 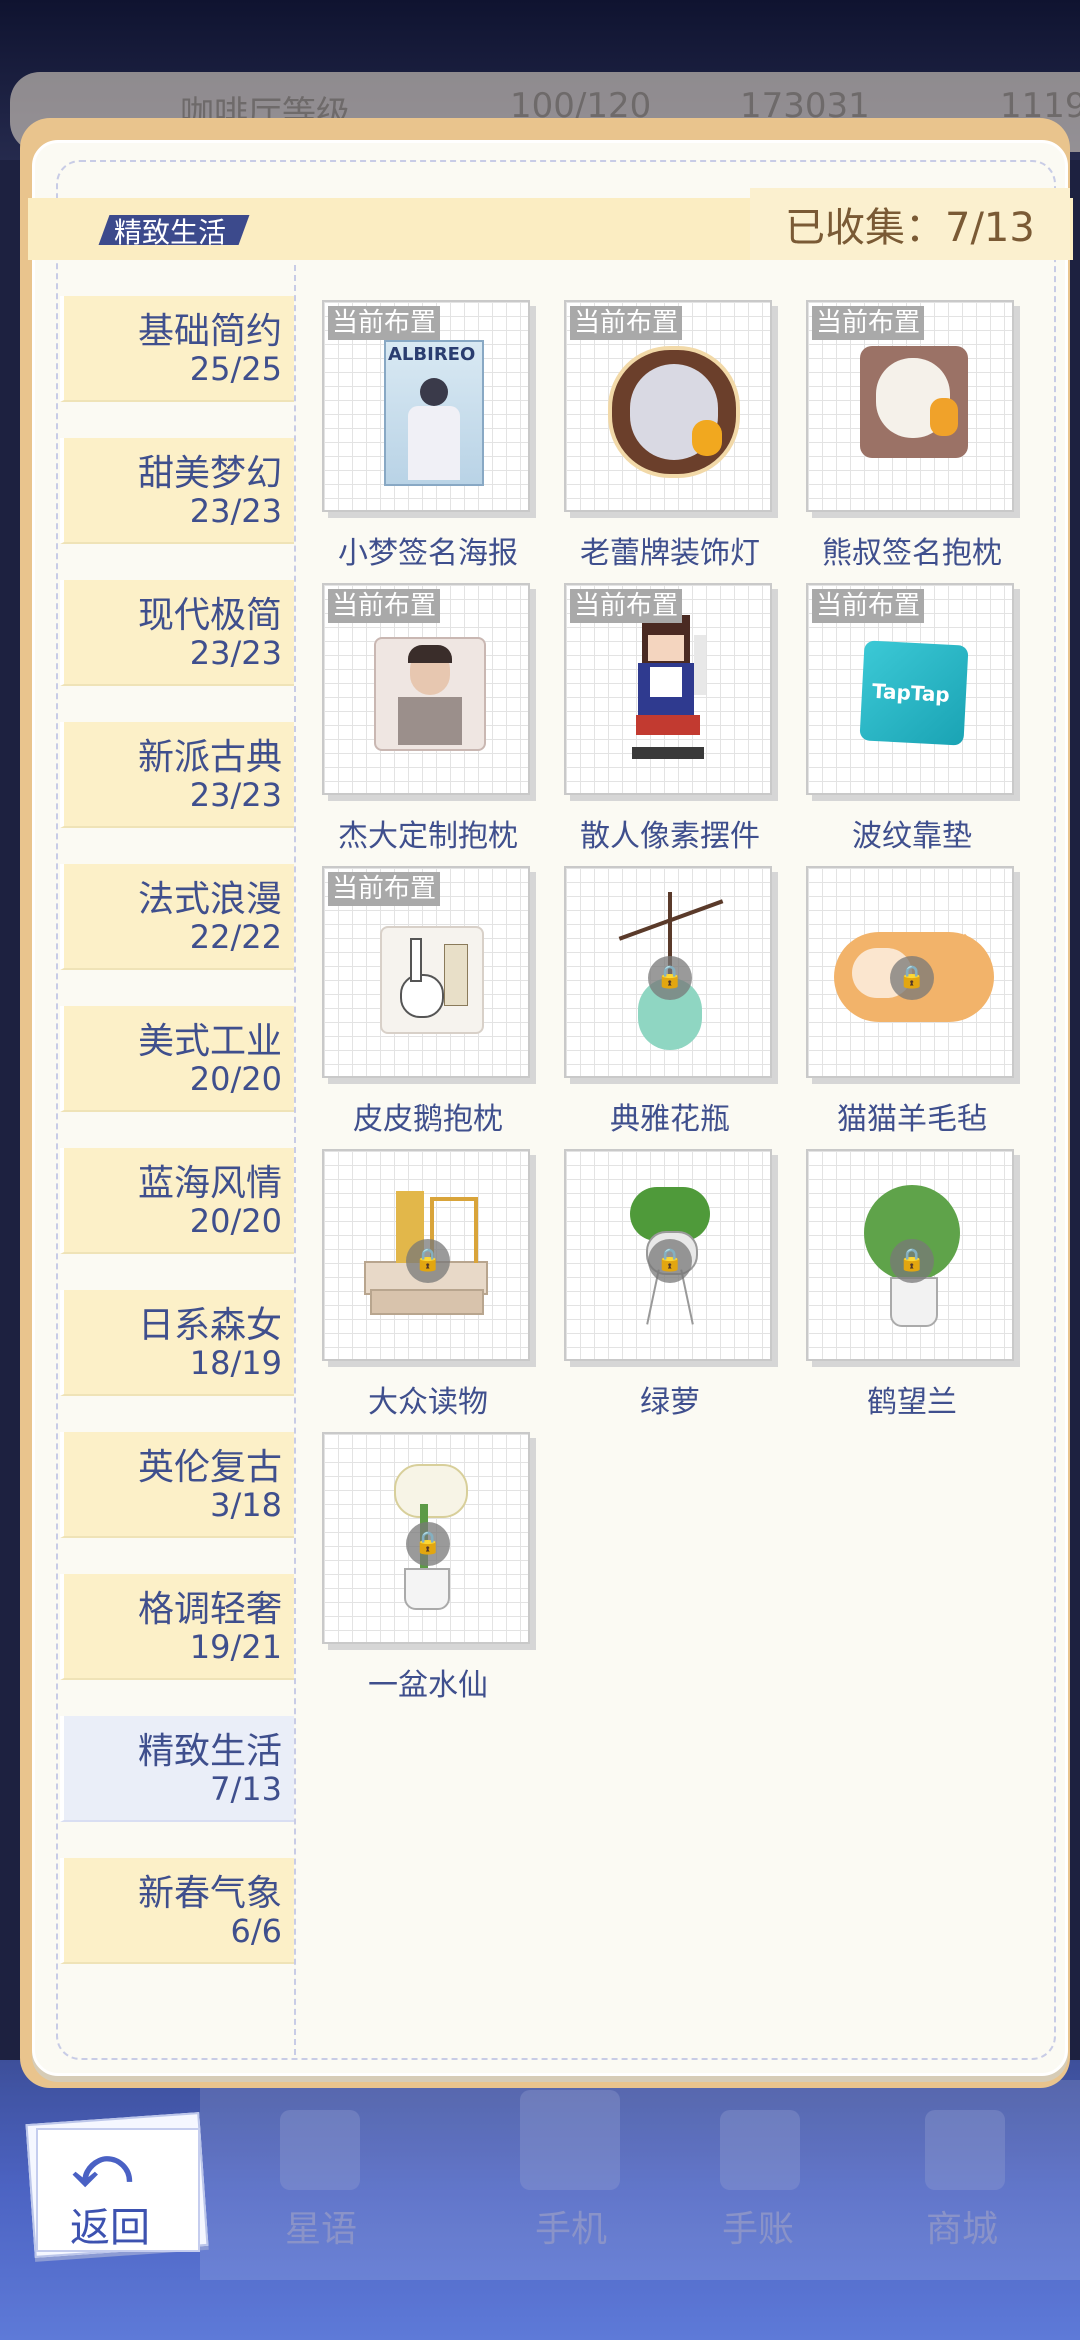 What do you see at coordinates (910, 228) in the screenshot?
I see `collected-count: 已收集：7/13` at bounding box center [910, 228].